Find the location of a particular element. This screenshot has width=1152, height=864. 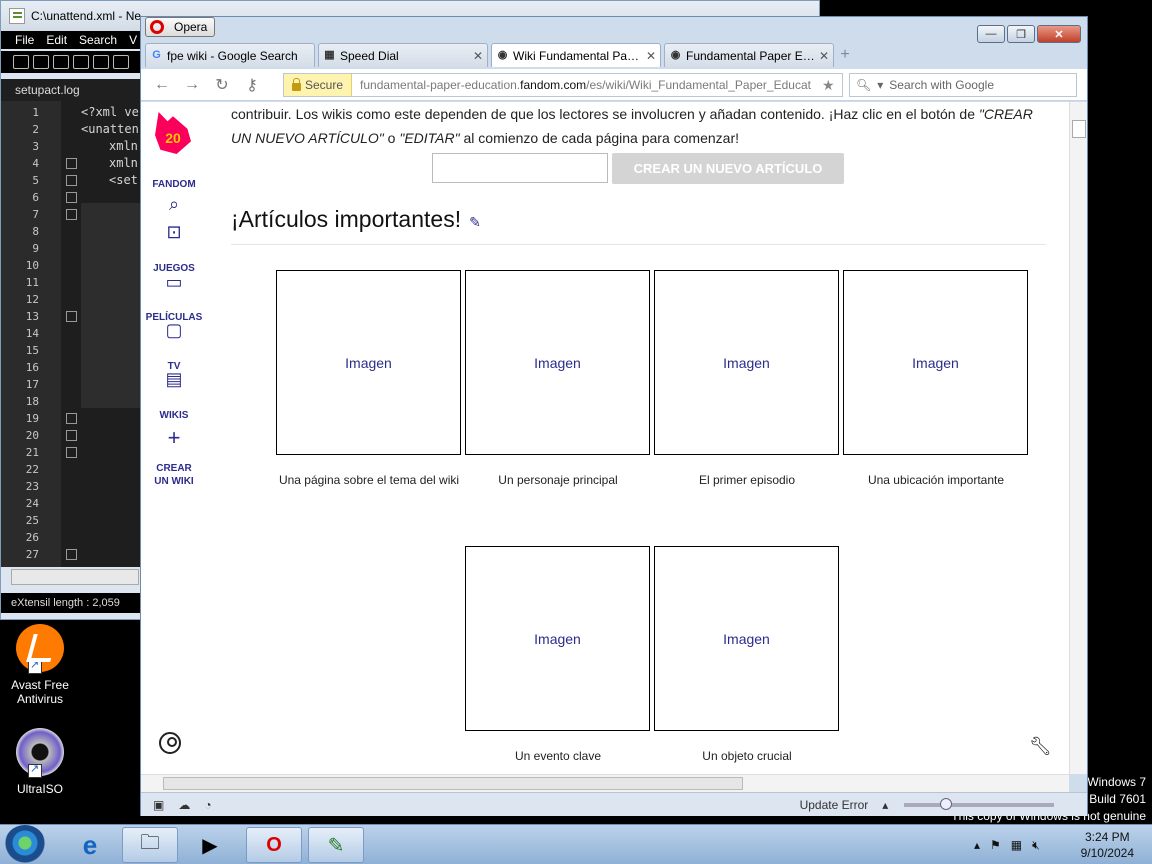

zoom-slider-thumb is located at coordinates (946, 803).